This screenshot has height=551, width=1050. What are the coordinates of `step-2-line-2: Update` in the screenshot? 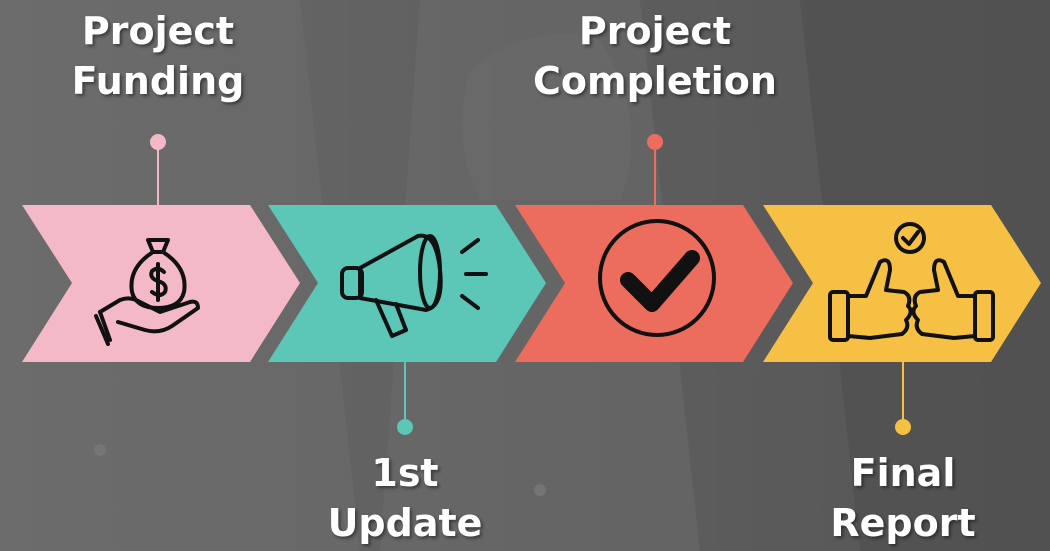 It's located at (405, 523).